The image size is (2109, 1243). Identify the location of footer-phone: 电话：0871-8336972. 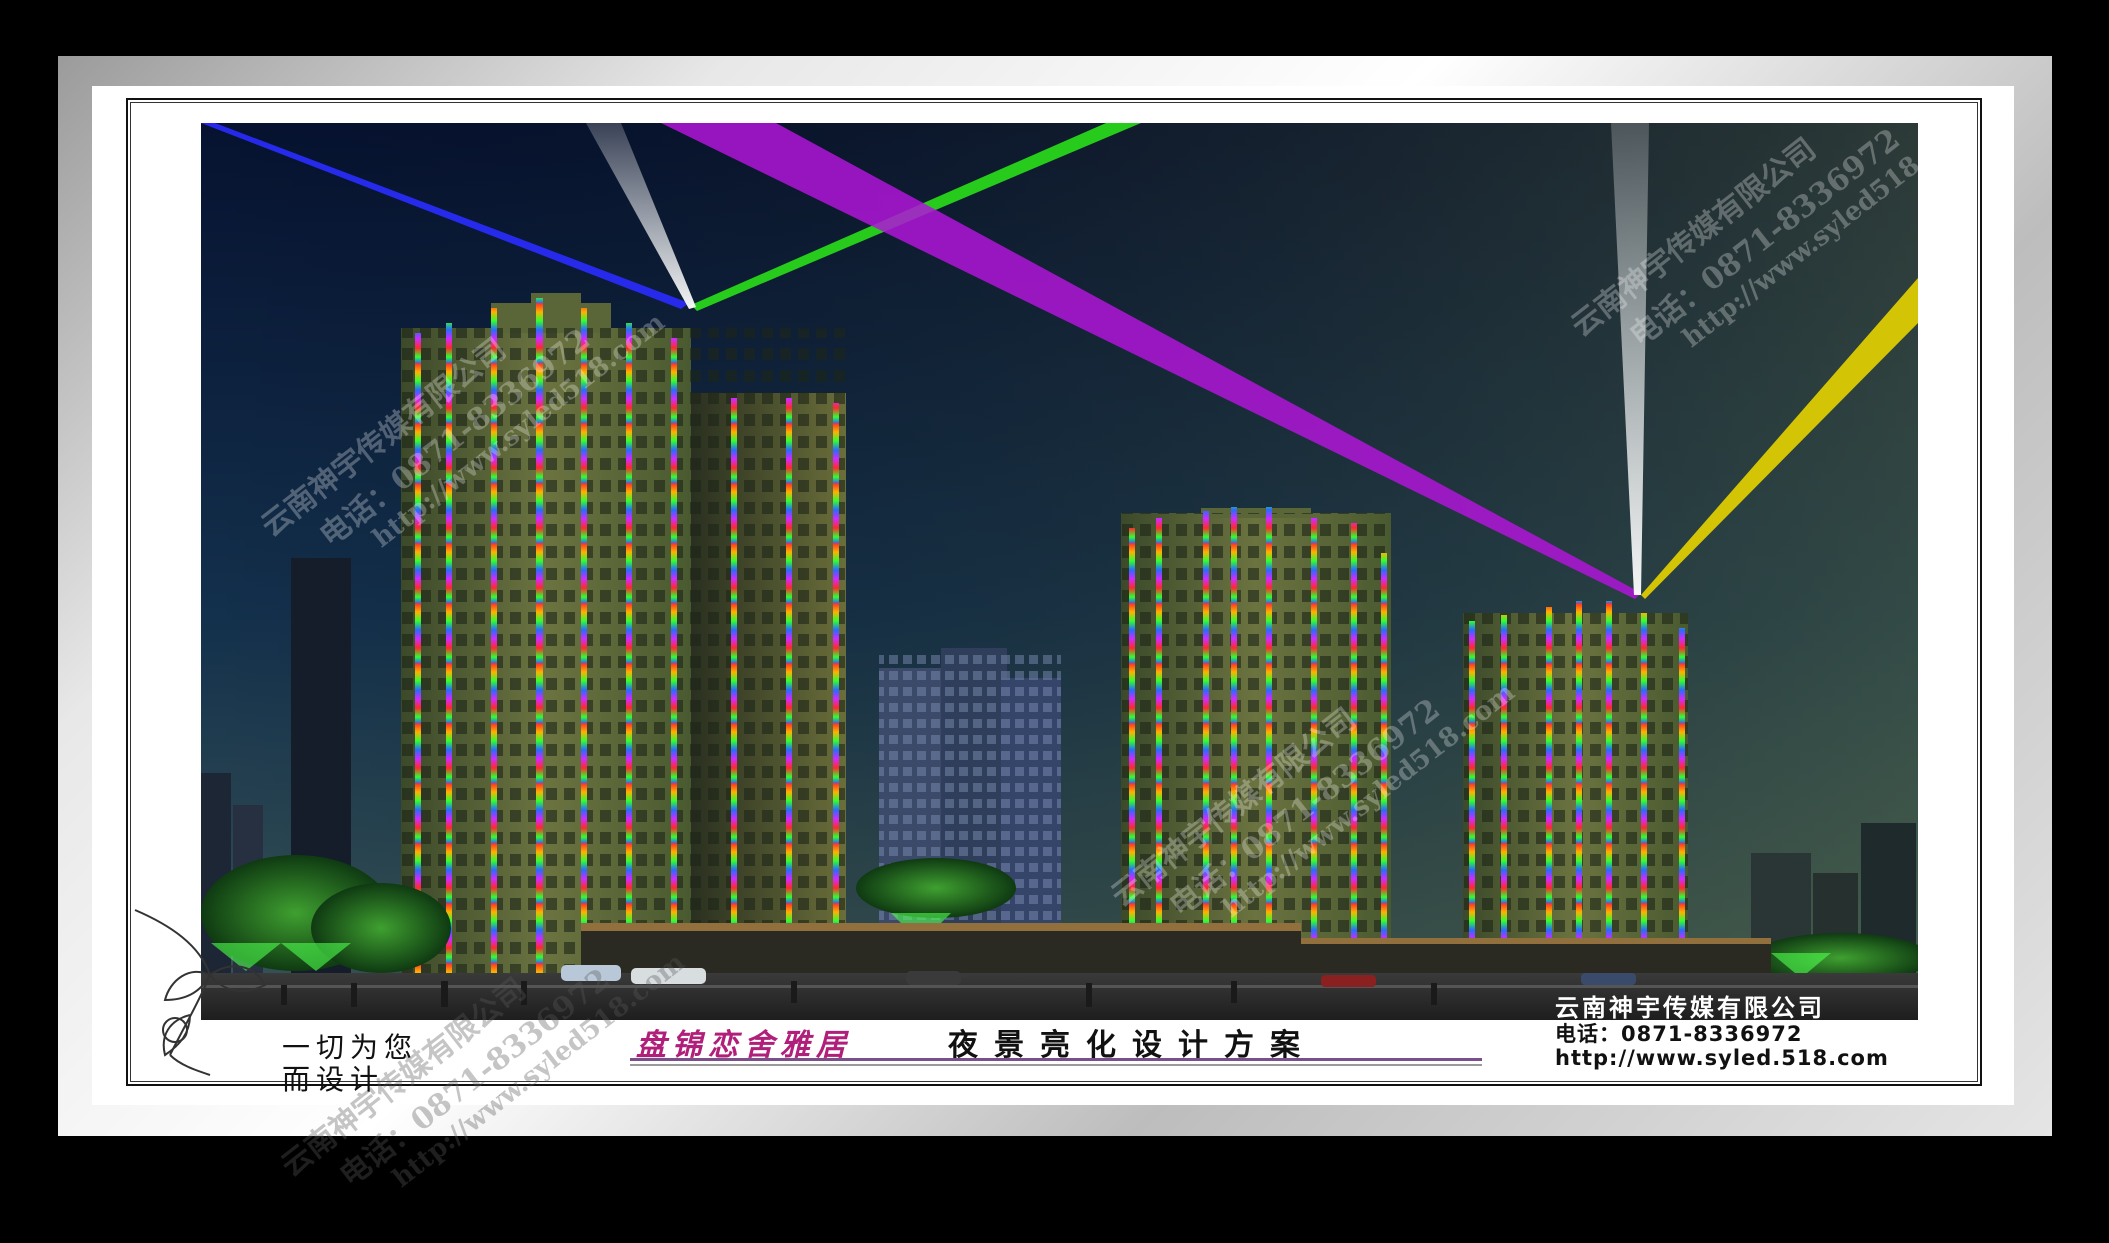
(1679, 1034).